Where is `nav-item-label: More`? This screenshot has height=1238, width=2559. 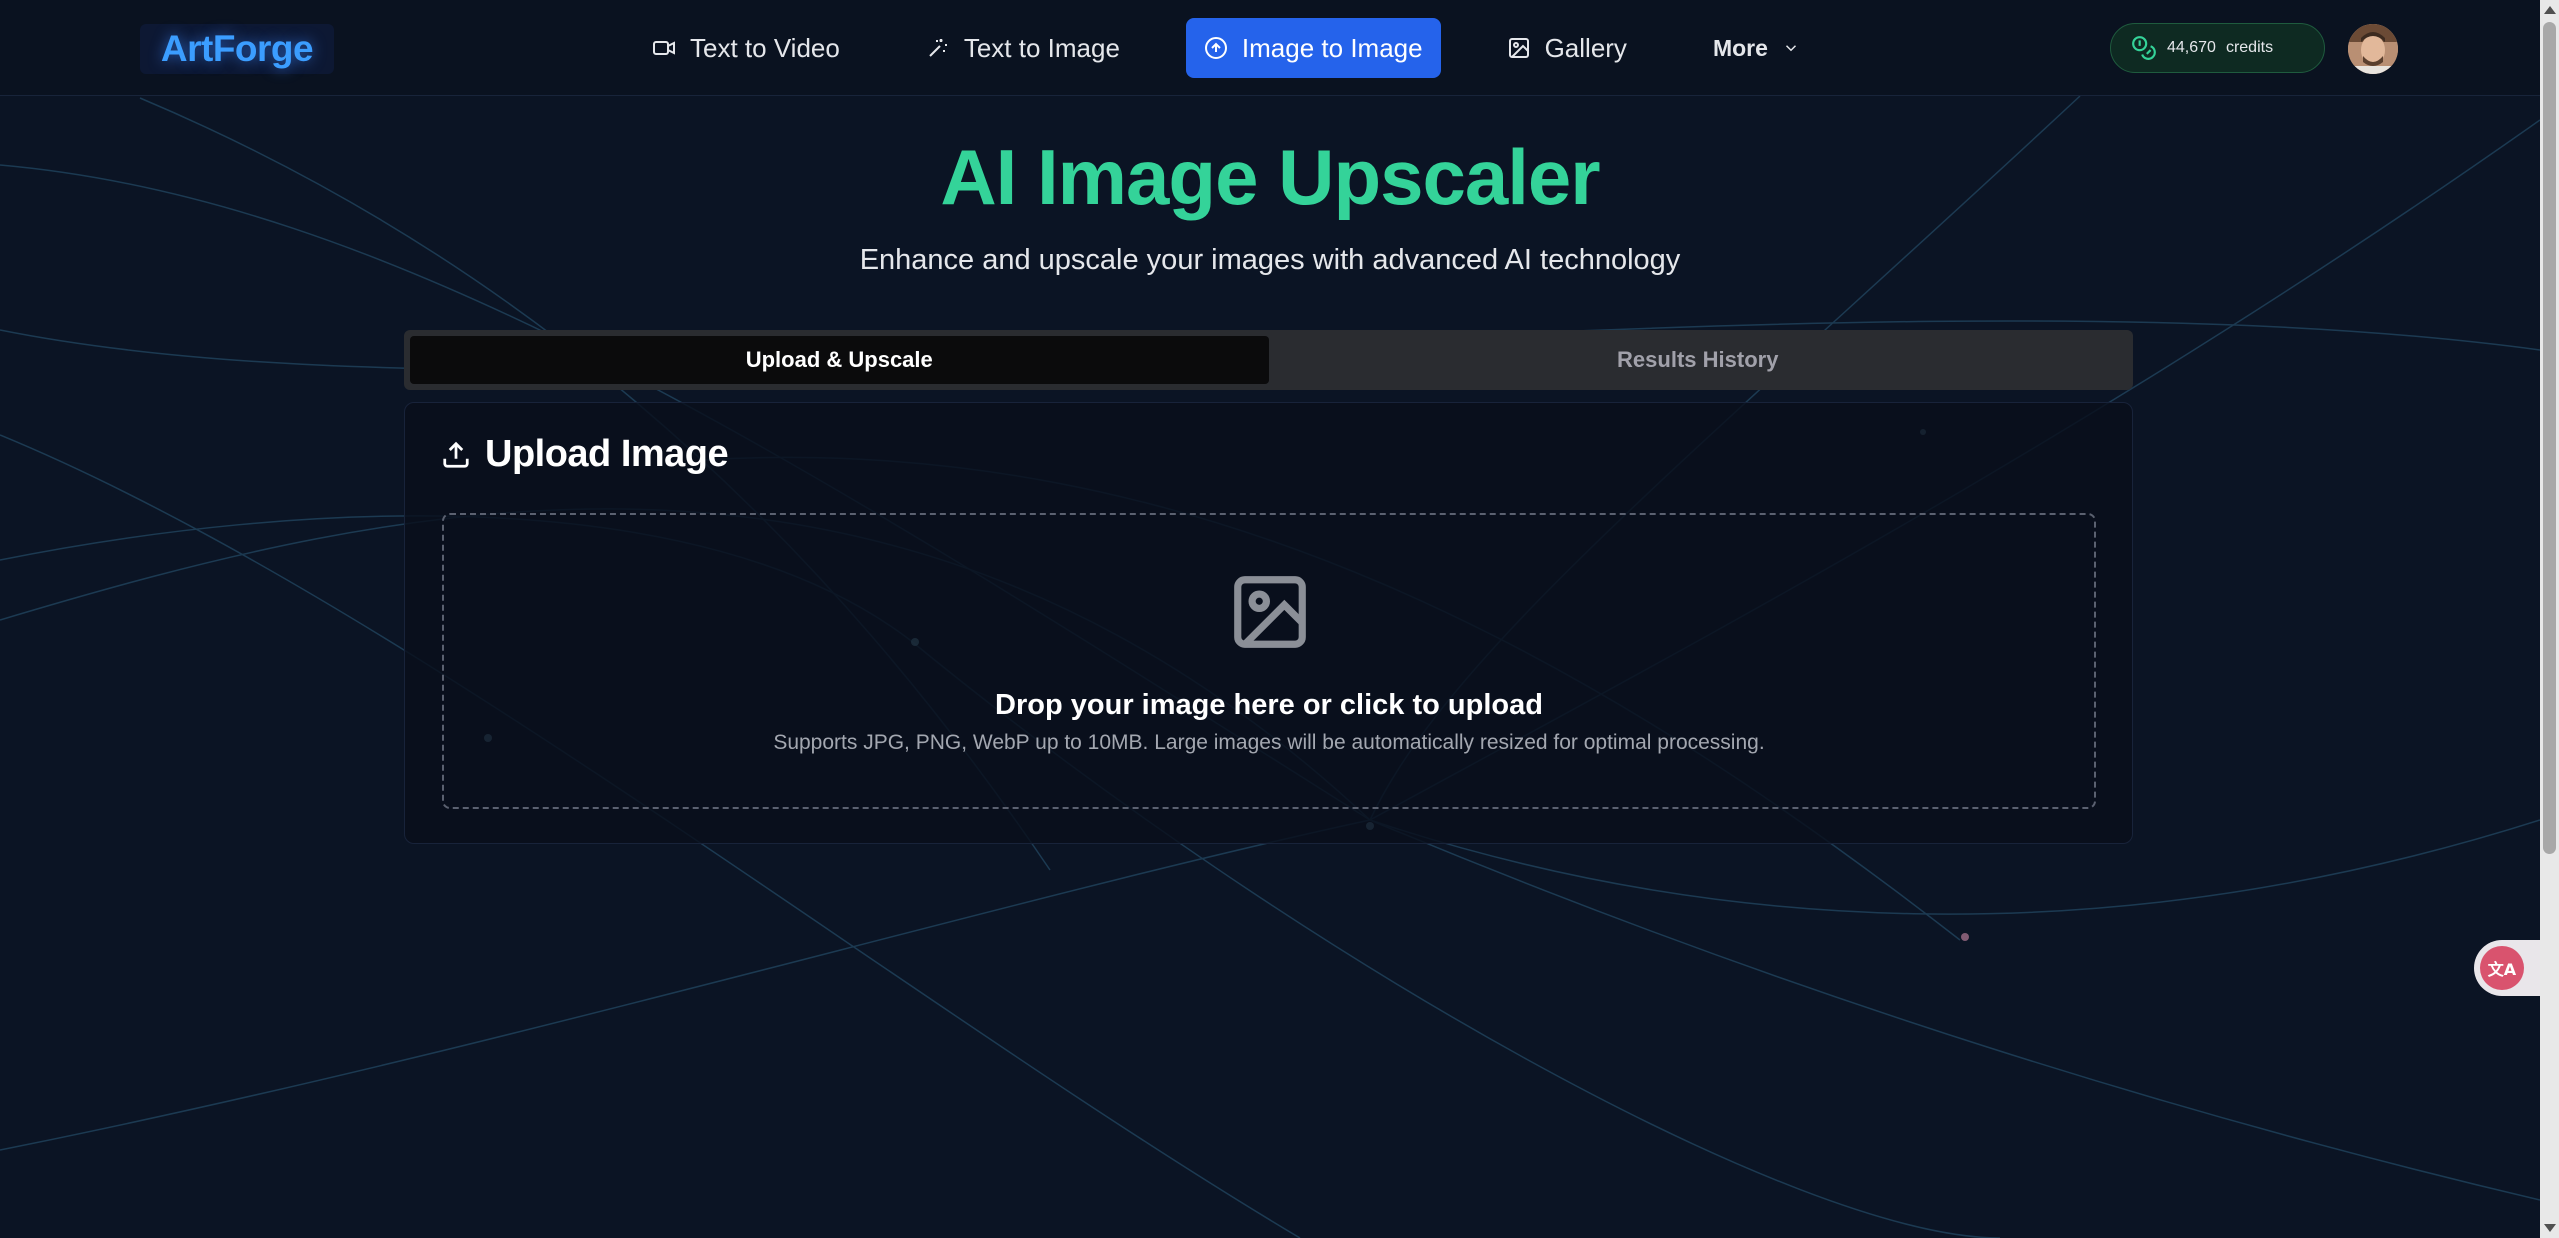 nav-item-label: More is located at coordinates (1740, 47).